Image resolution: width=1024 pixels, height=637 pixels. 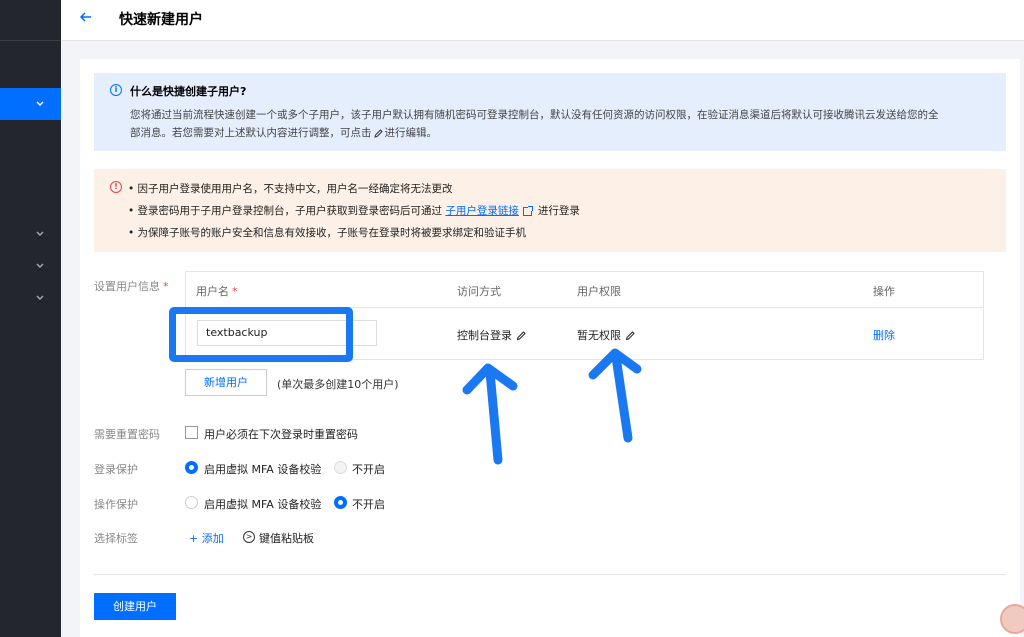 I want to click on permission-cell: 暂无权限, so click(x=606, y=335).